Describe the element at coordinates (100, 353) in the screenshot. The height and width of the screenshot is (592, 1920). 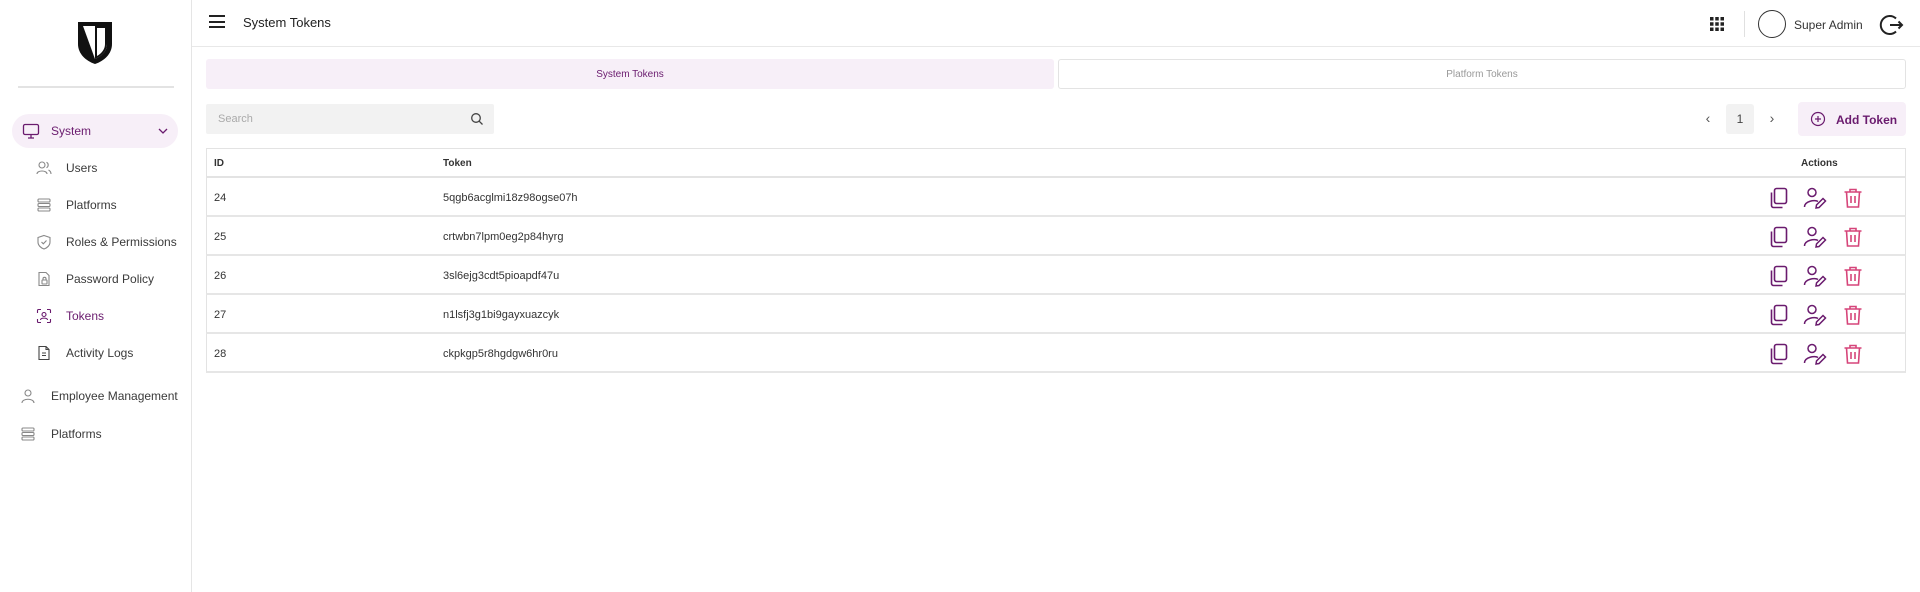
I see `sidebar-item-label: Activity Logs` at that location.